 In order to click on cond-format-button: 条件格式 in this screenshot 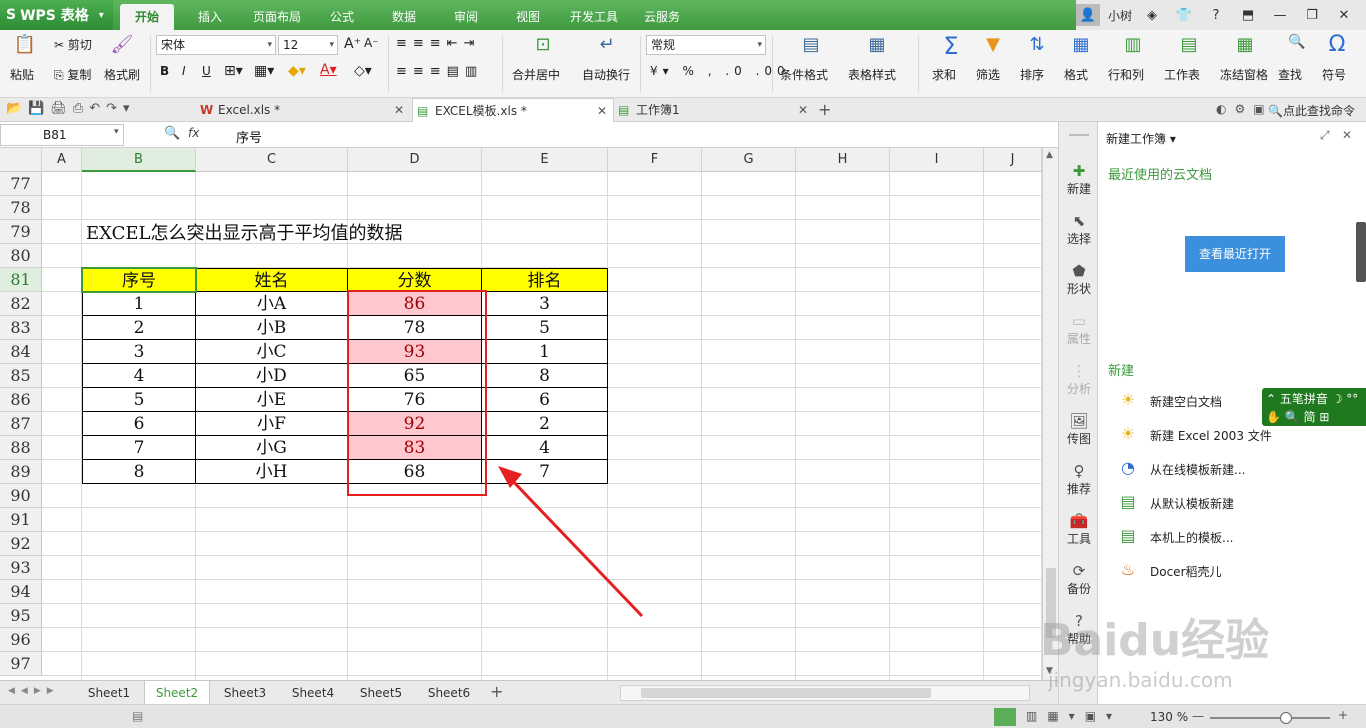, I will do `click(804, 74)`.